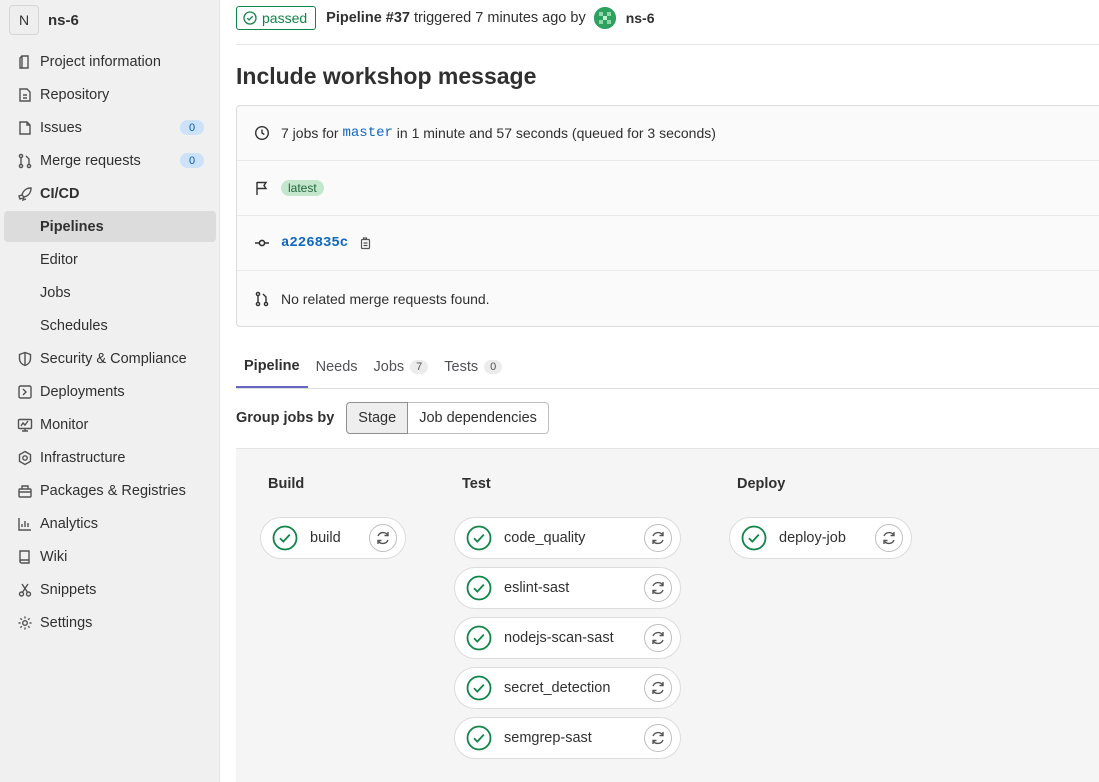 The width and height of the screenshot is (1099, 782). What do you see at coordinates (110, 325) in the screenshot?
I see `sidebar-item-schedules: Schedules` at bounding box center [110, 325].